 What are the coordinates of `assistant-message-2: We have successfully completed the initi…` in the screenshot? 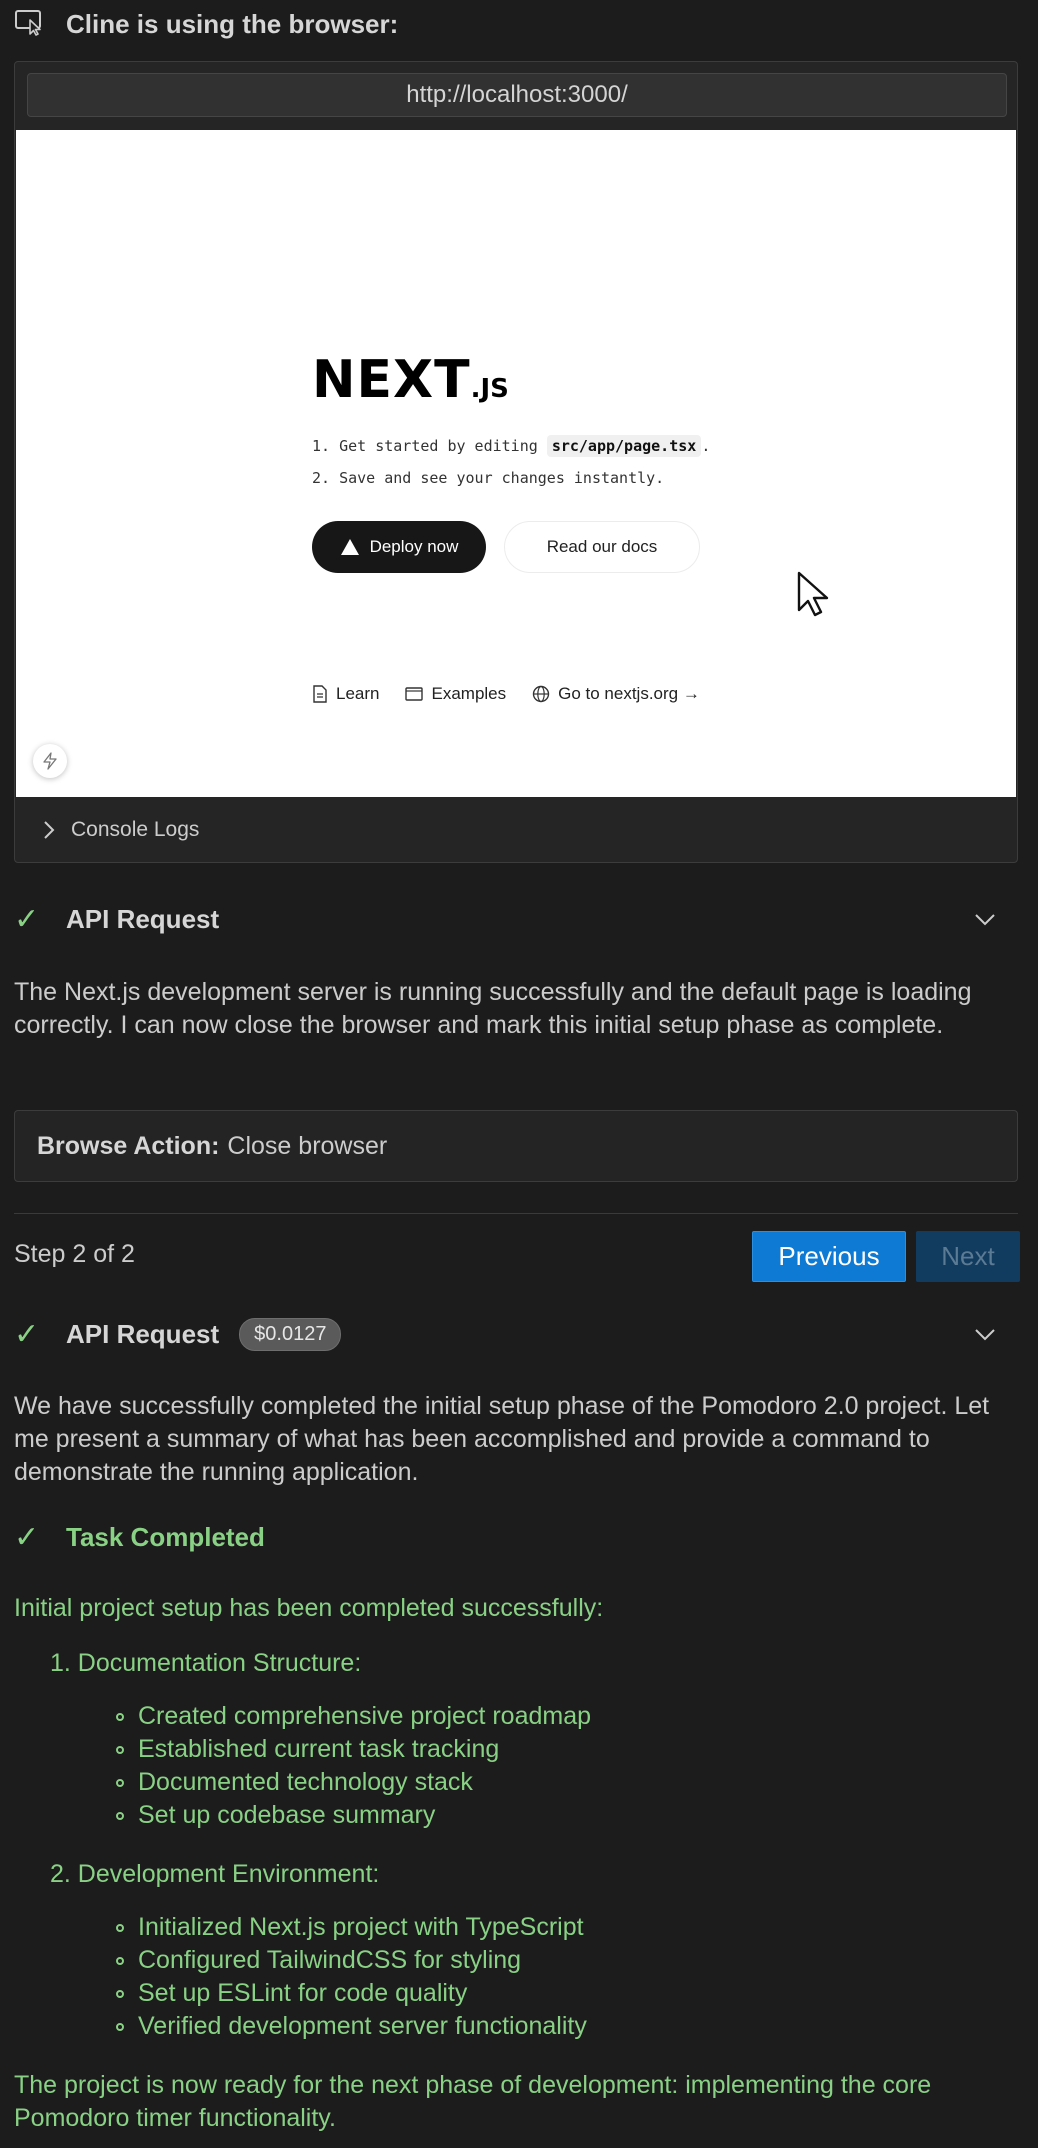 It's located at (502, 1439).